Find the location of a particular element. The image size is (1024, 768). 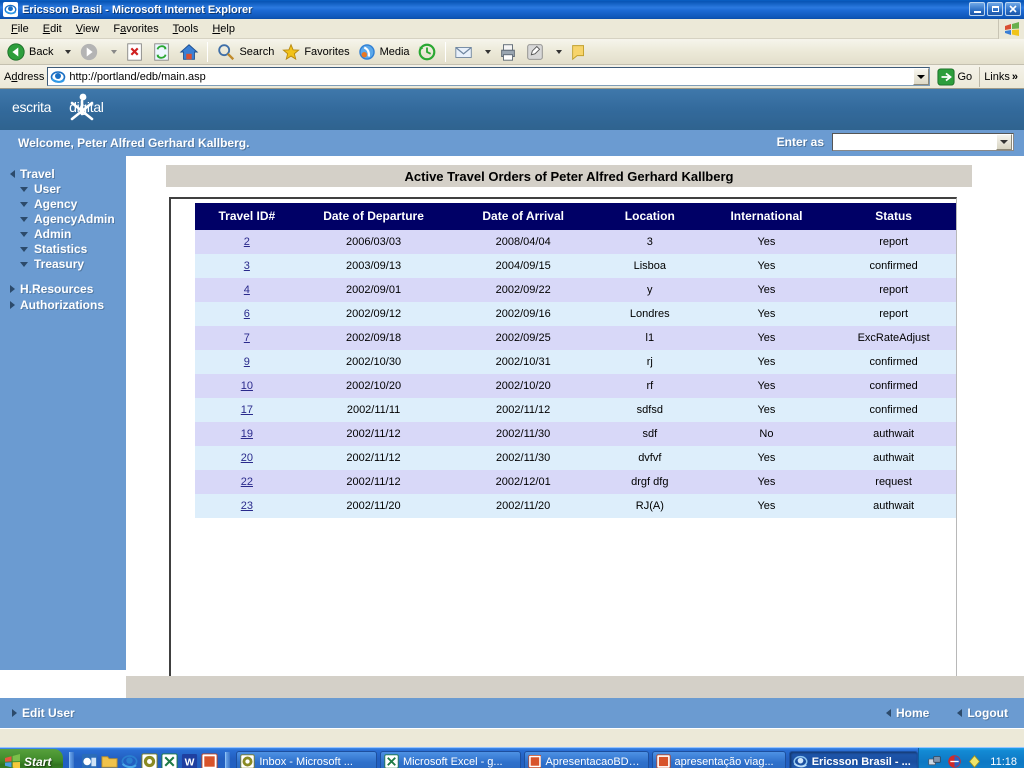

chevron-down-icon is located at coordinates (24, 204).